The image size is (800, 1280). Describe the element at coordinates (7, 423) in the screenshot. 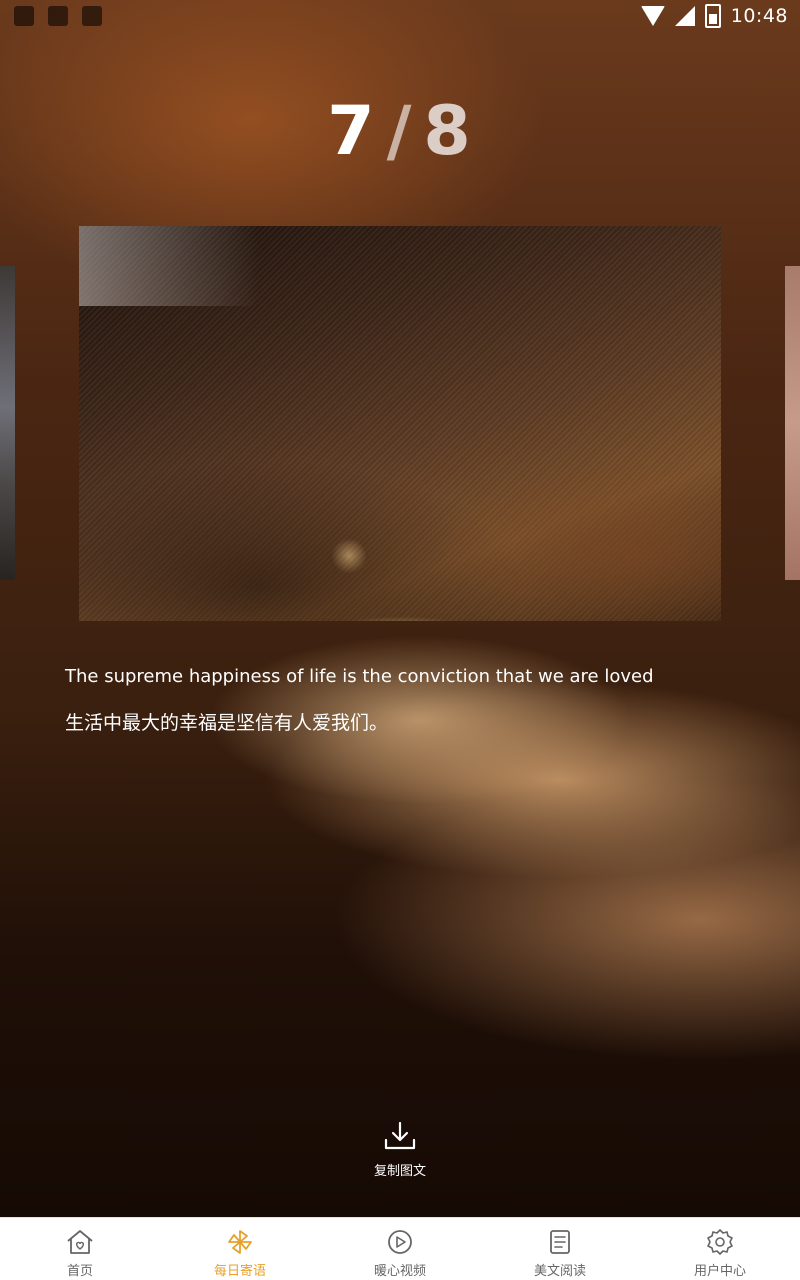

I see `previous-card` at that location.